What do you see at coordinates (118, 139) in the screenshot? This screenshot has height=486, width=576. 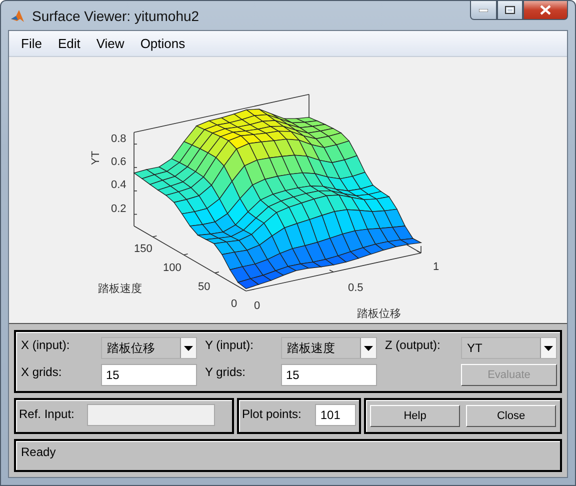 I see `tick-label: 0.8` at bounding box center [118, 139].